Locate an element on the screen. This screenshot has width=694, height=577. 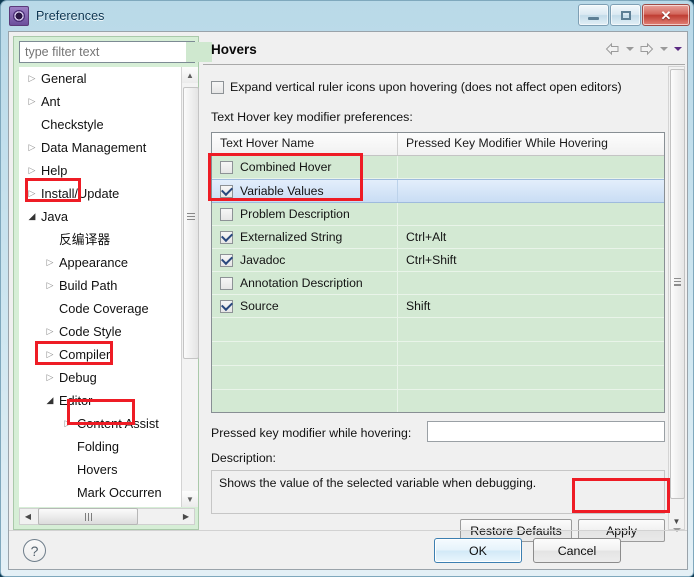
sidebar-item-label: Hovers is located at coordinates (97, 469).